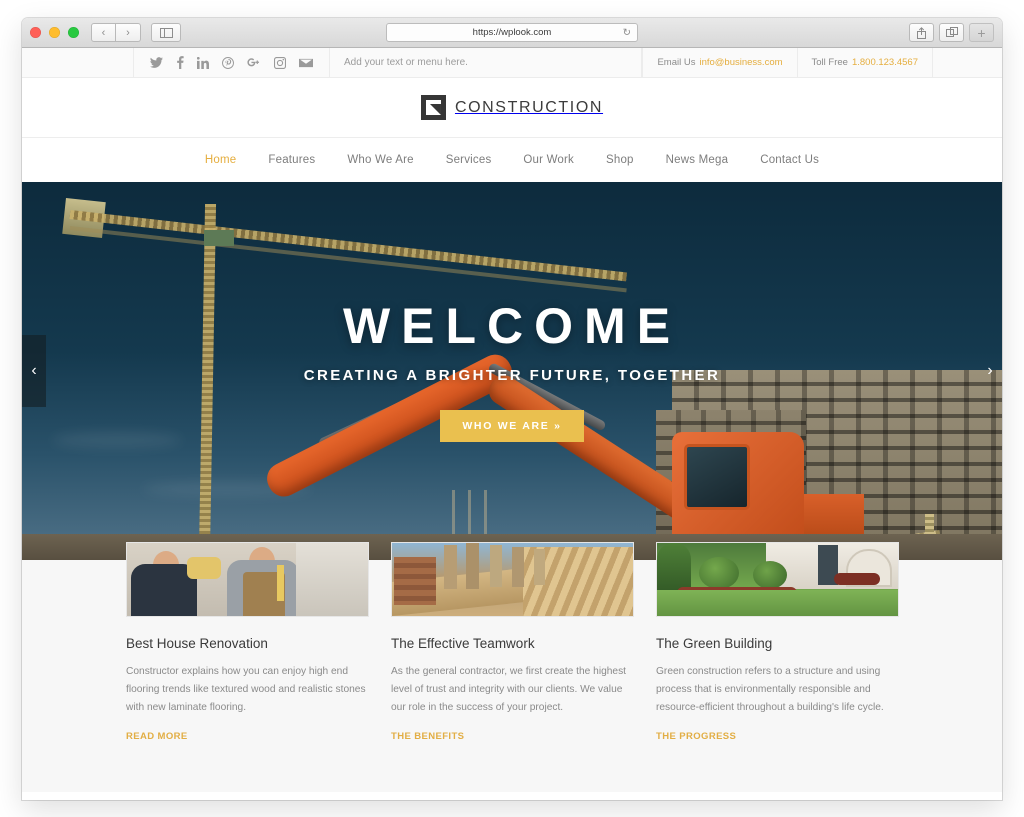 Image resolution: width=1024 pixels, height=817 pixels. I want to click on who-we-are-button: WHO WE ARE », so click(512, 425).